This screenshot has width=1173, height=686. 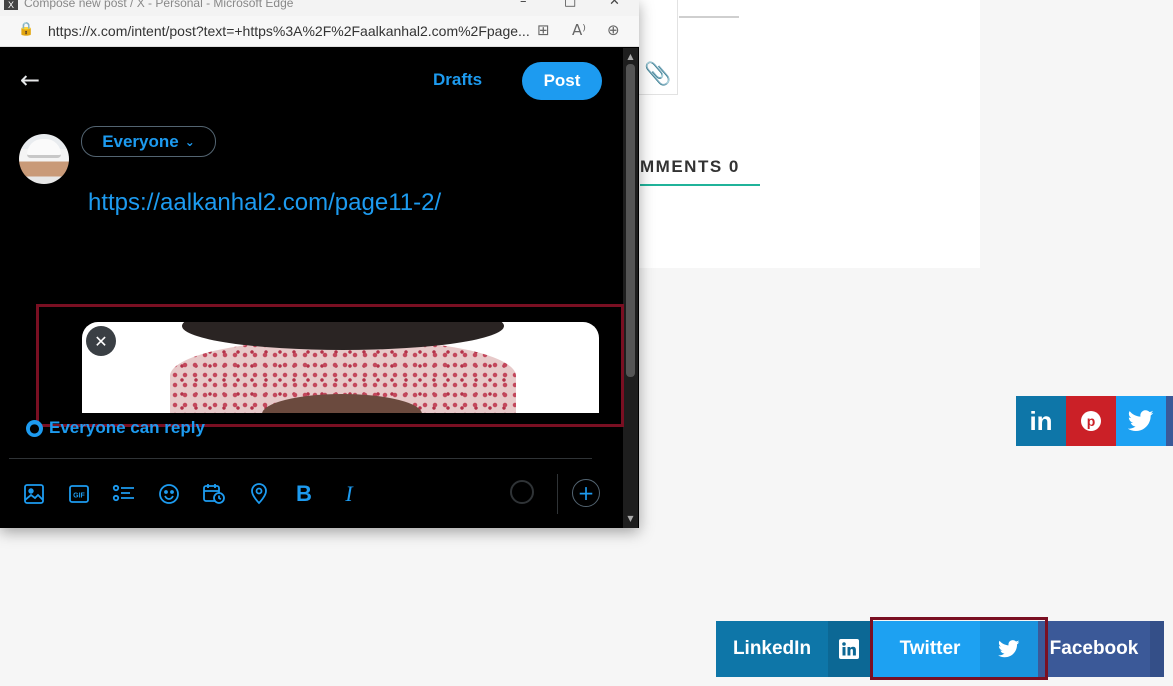 What do you see at coordinates (300, 458) in the screenshot?
I see `toolbar-divider` at bounding box center [300, 458].